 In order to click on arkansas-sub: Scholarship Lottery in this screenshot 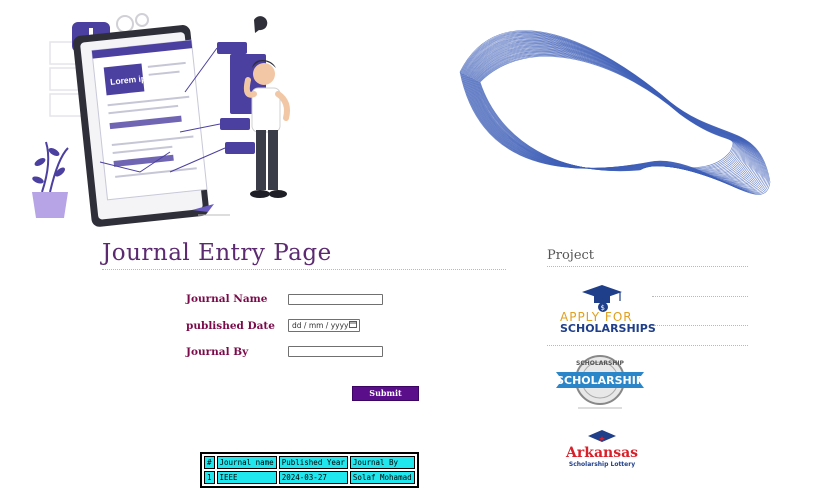, I will do `click(602, 464)`.